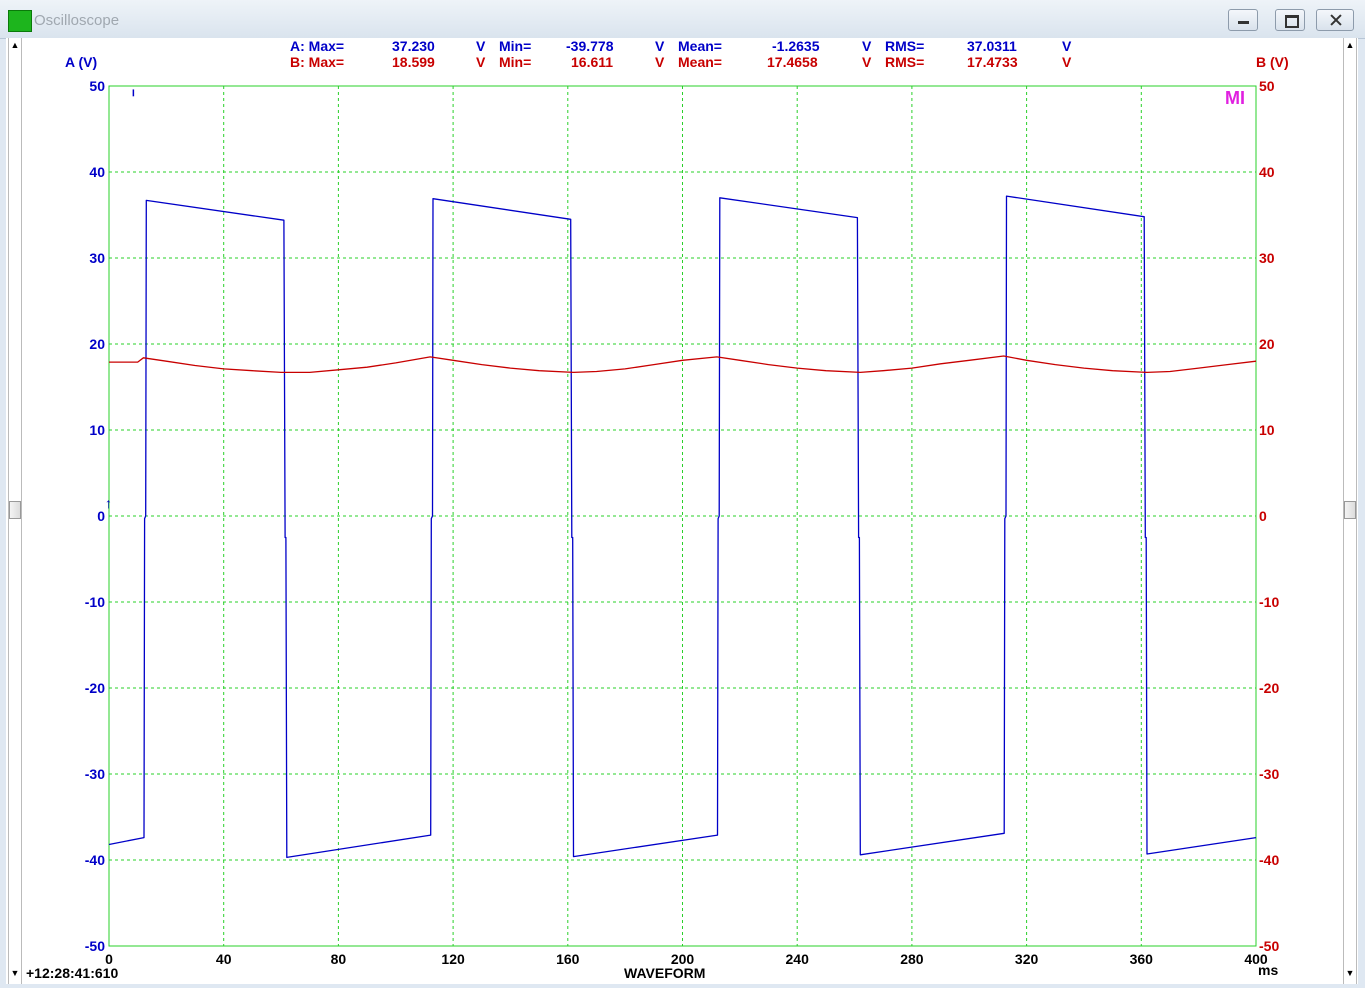 This screenshot has width=1365, height=988. What do you see at coordinates (1269, 774) in the screenshot?
I see `y-tick-label-right: -30` at bounding box center [1269, 774].